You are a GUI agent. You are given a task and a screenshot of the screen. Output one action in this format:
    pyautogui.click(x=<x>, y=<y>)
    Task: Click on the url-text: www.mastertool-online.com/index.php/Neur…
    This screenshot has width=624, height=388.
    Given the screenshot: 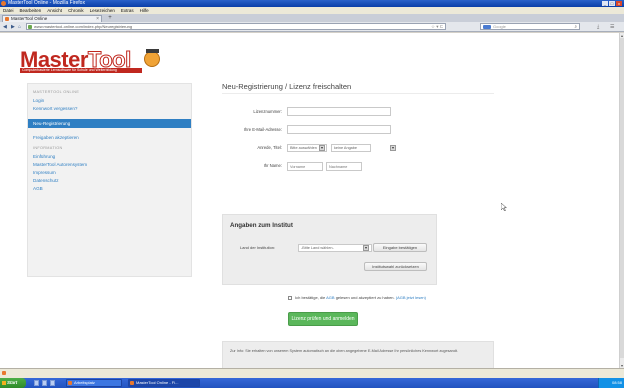 What is the action you would take?
    pyautogui.click(x=83, y=26)
    